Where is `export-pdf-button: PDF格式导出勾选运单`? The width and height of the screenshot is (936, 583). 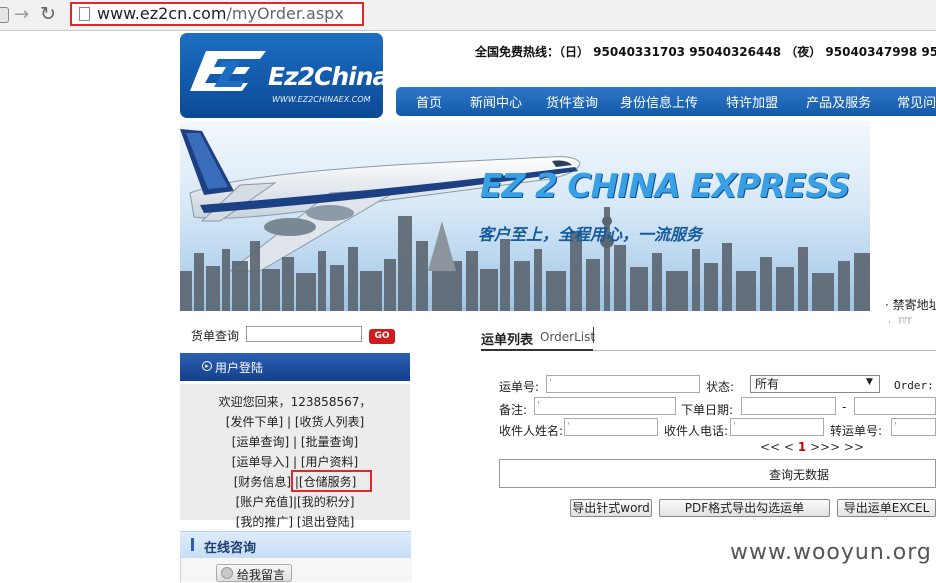 export-pdf-button: PDF格式导出勾选运单 is located at coordinates (744, 508).